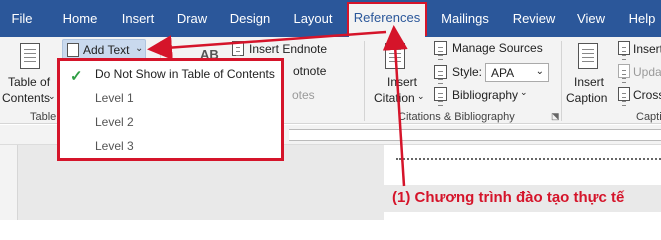  I want to click on update-table-icon, so click(624, 71).